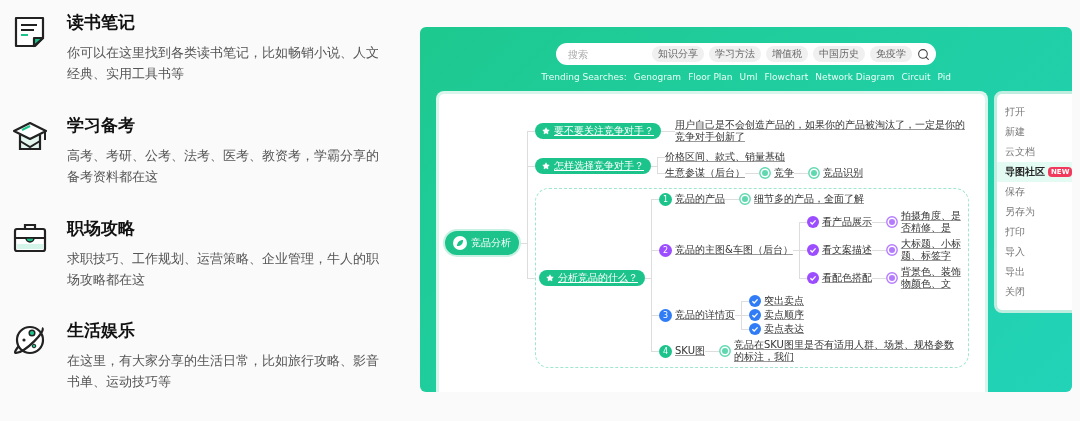 Image resolution: width=1080 pixels, height=421 pixels. What do you see at coordinates (678, 54) in the screenshot?
I see `search-chip: 知识分享` at bounding box center [678, 54].